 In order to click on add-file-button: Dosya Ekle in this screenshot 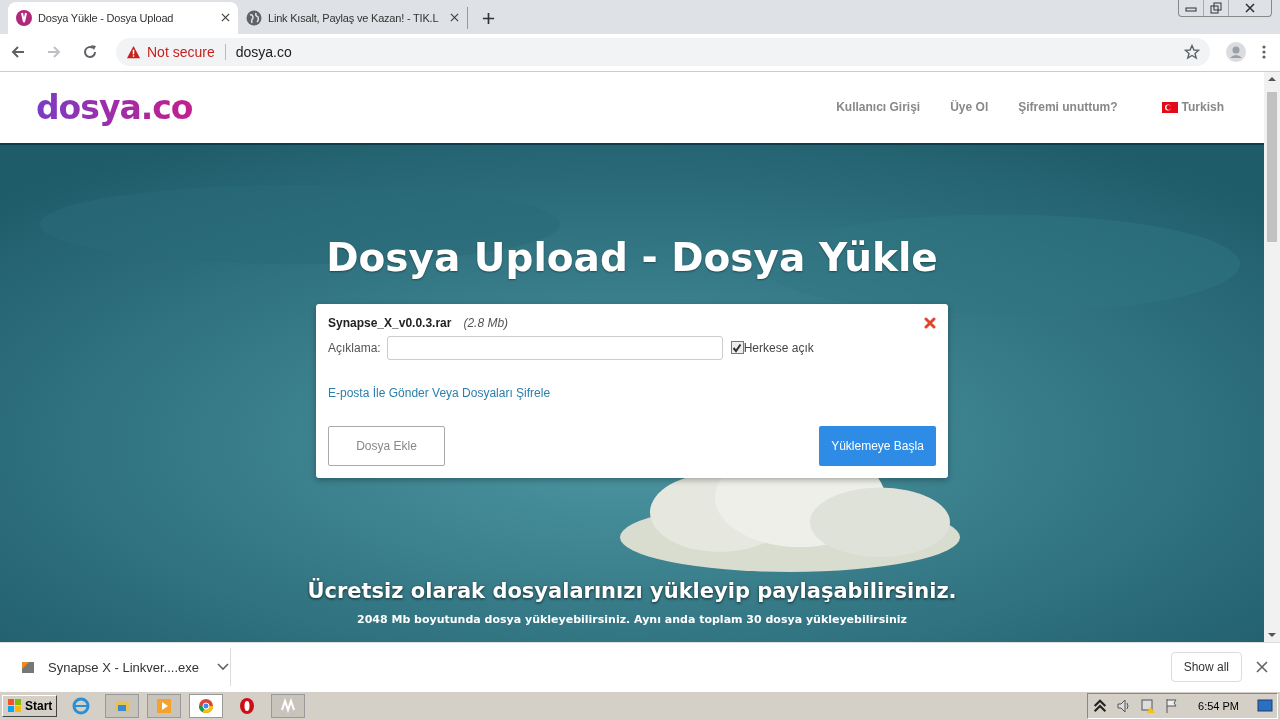, I will do `click(386, 445)`.